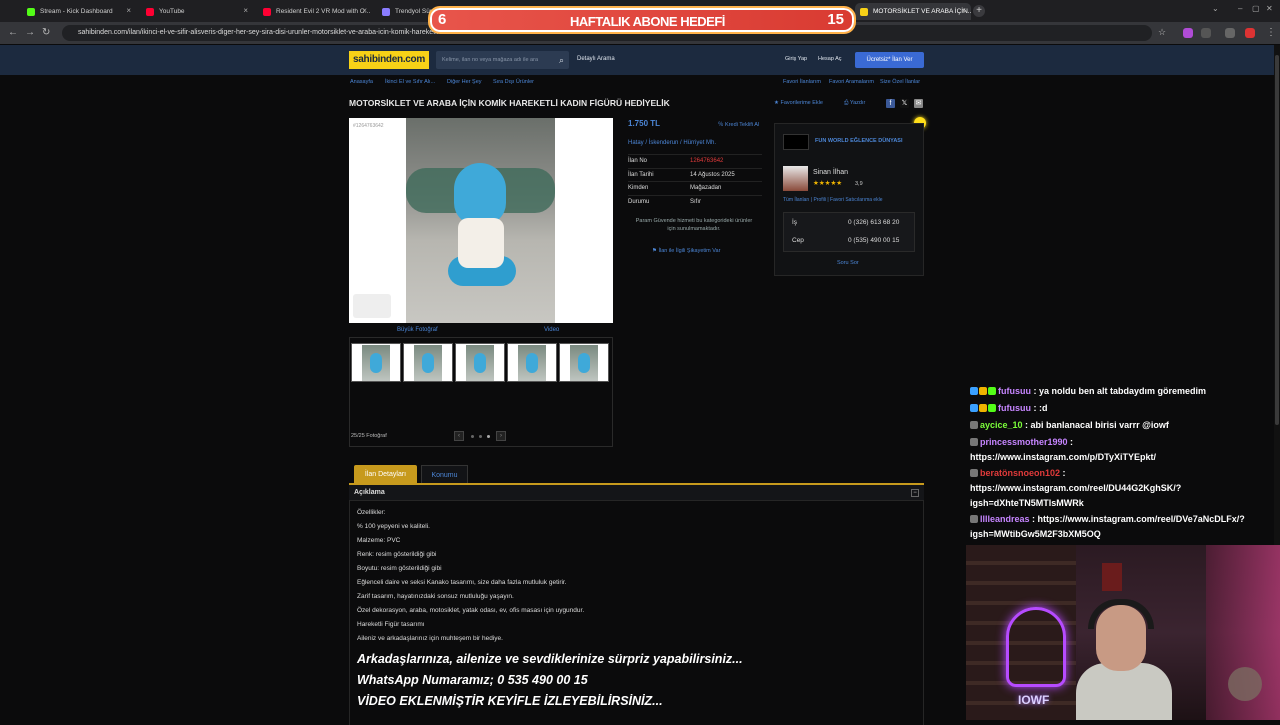 The width and height of the screenshot is (1280, 725). Describe the element at coordinates (890, 103) in the screenshot. I see `facebook-icon: f` at that location.